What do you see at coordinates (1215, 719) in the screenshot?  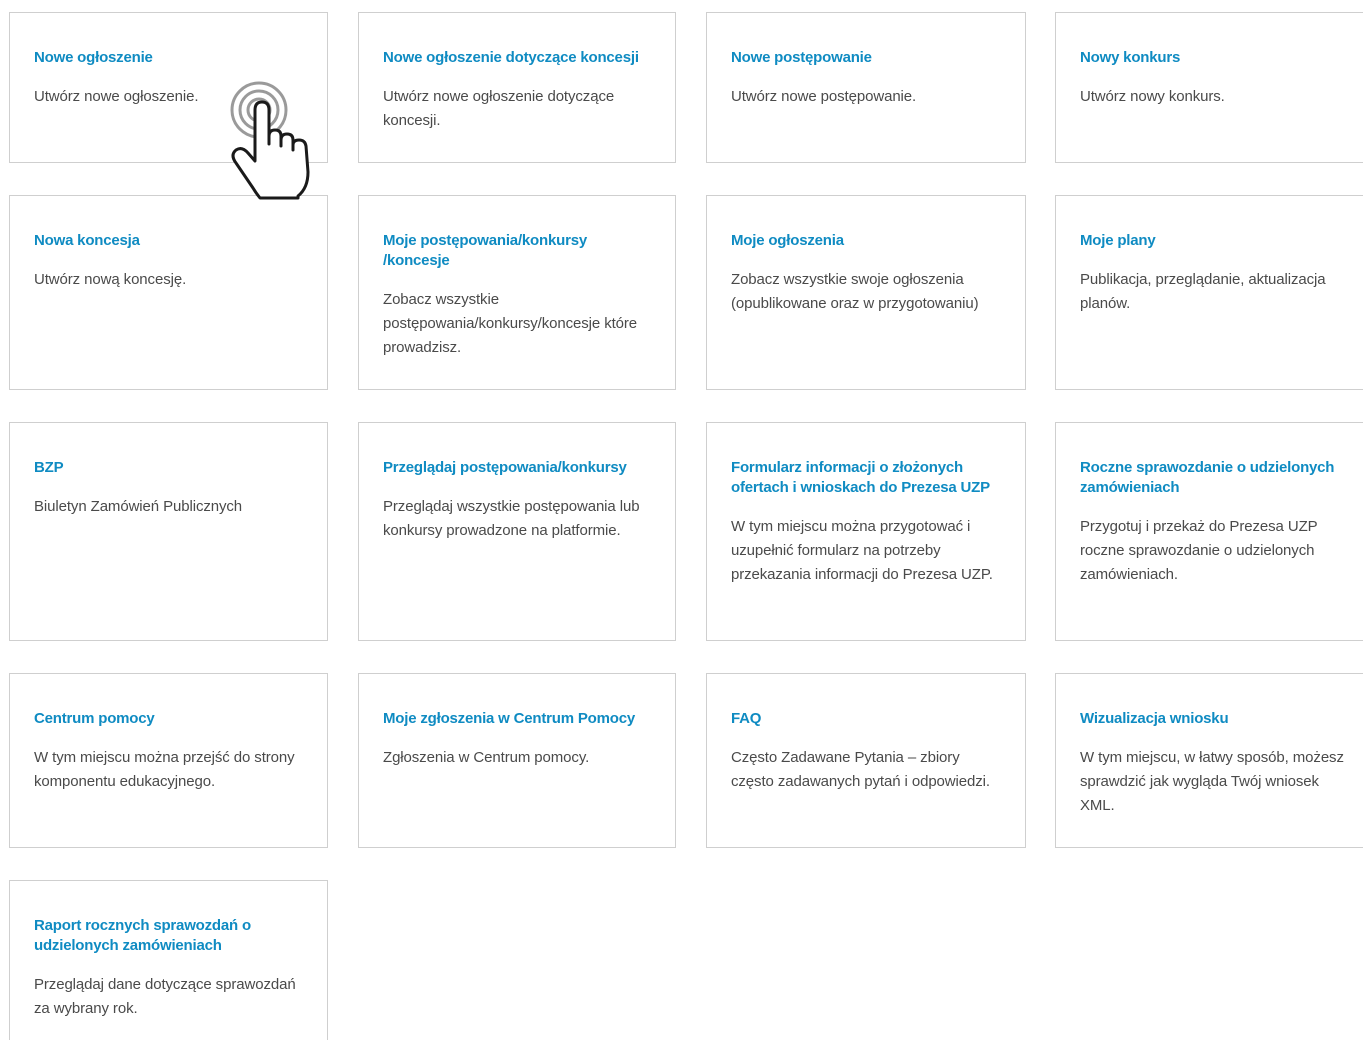 I see `tile-title: Wizualizacja wniosku` at bounding box center [1215, 719].